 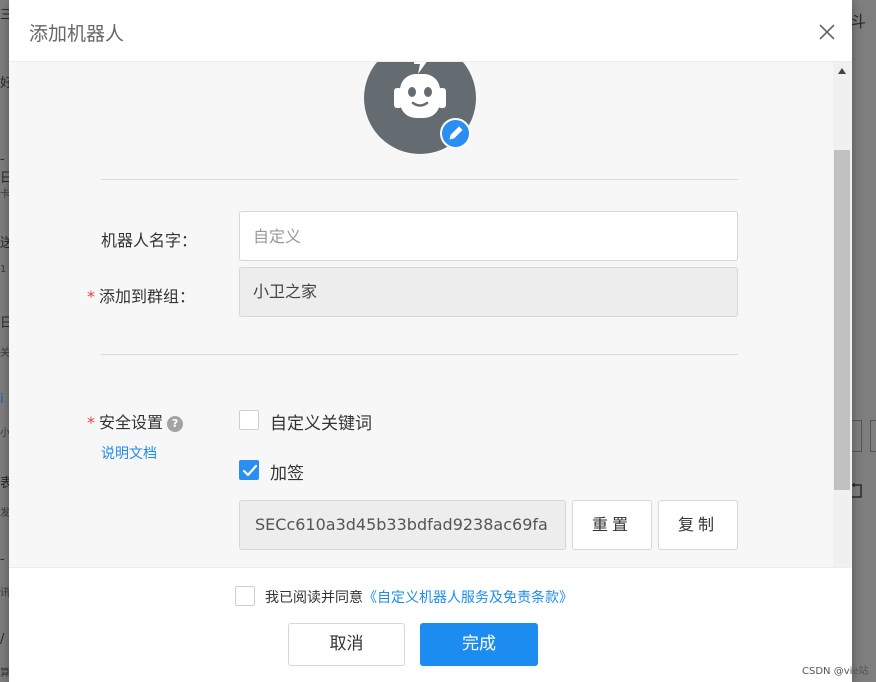 I want to click on scroll-thumb, so click(x=842, y=320).